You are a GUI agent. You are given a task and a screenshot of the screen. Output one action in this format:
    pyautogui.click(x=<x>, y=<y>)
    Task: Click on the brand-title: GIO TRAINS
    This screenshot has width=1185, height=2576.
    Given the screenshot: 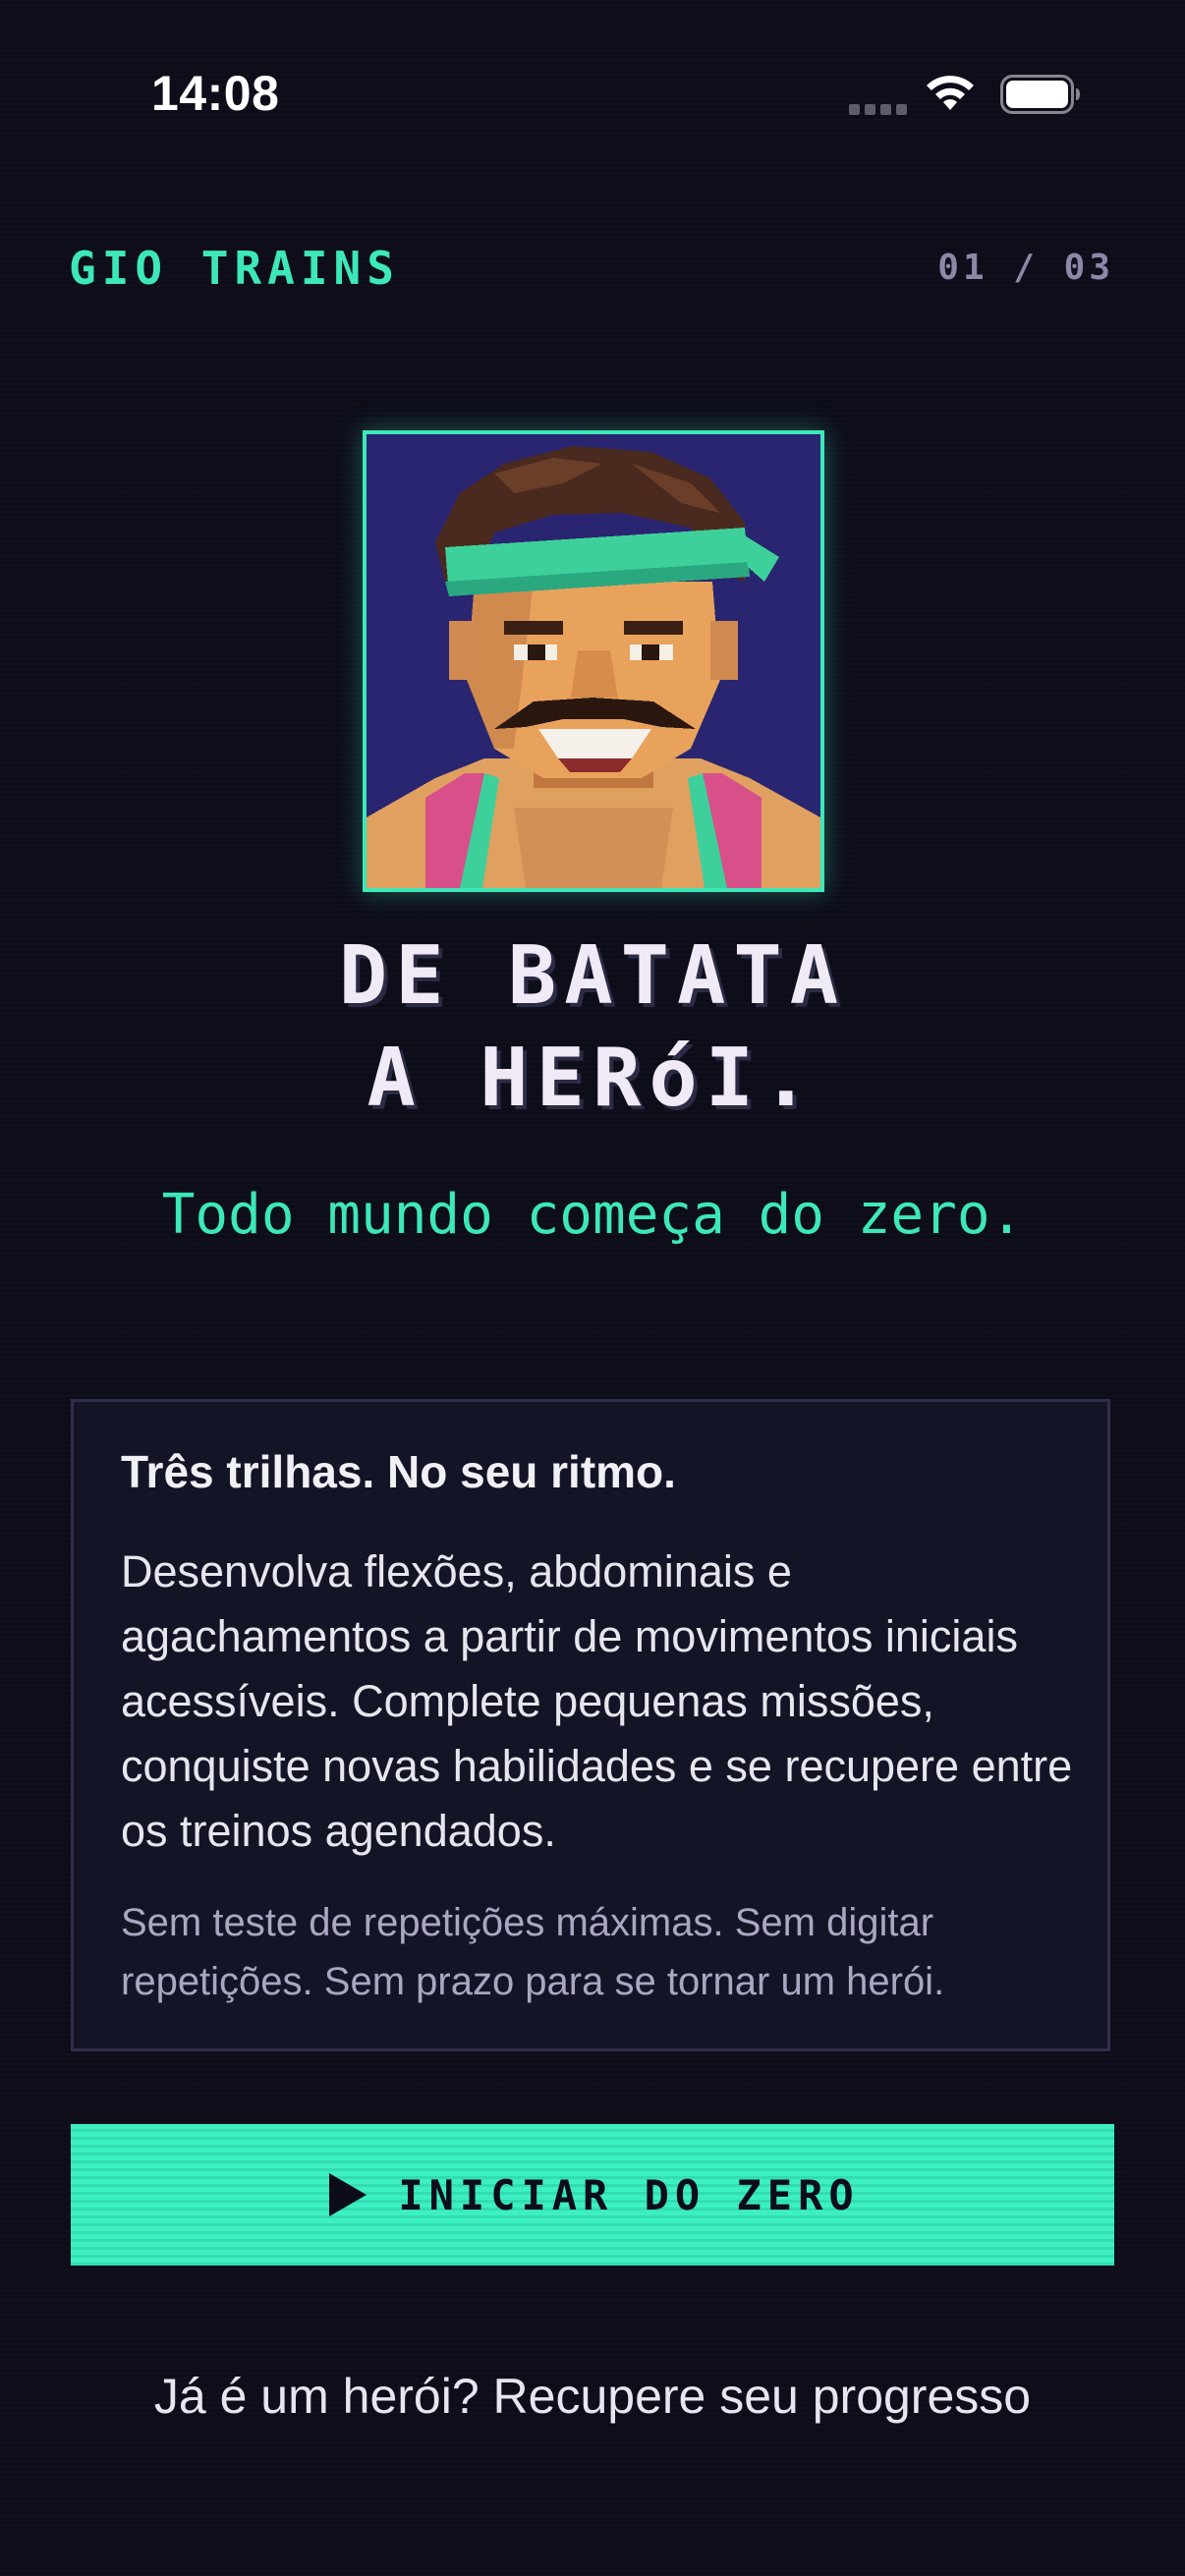 What is the action you would take?
    pyautogui.click(x=235, y=268)
    